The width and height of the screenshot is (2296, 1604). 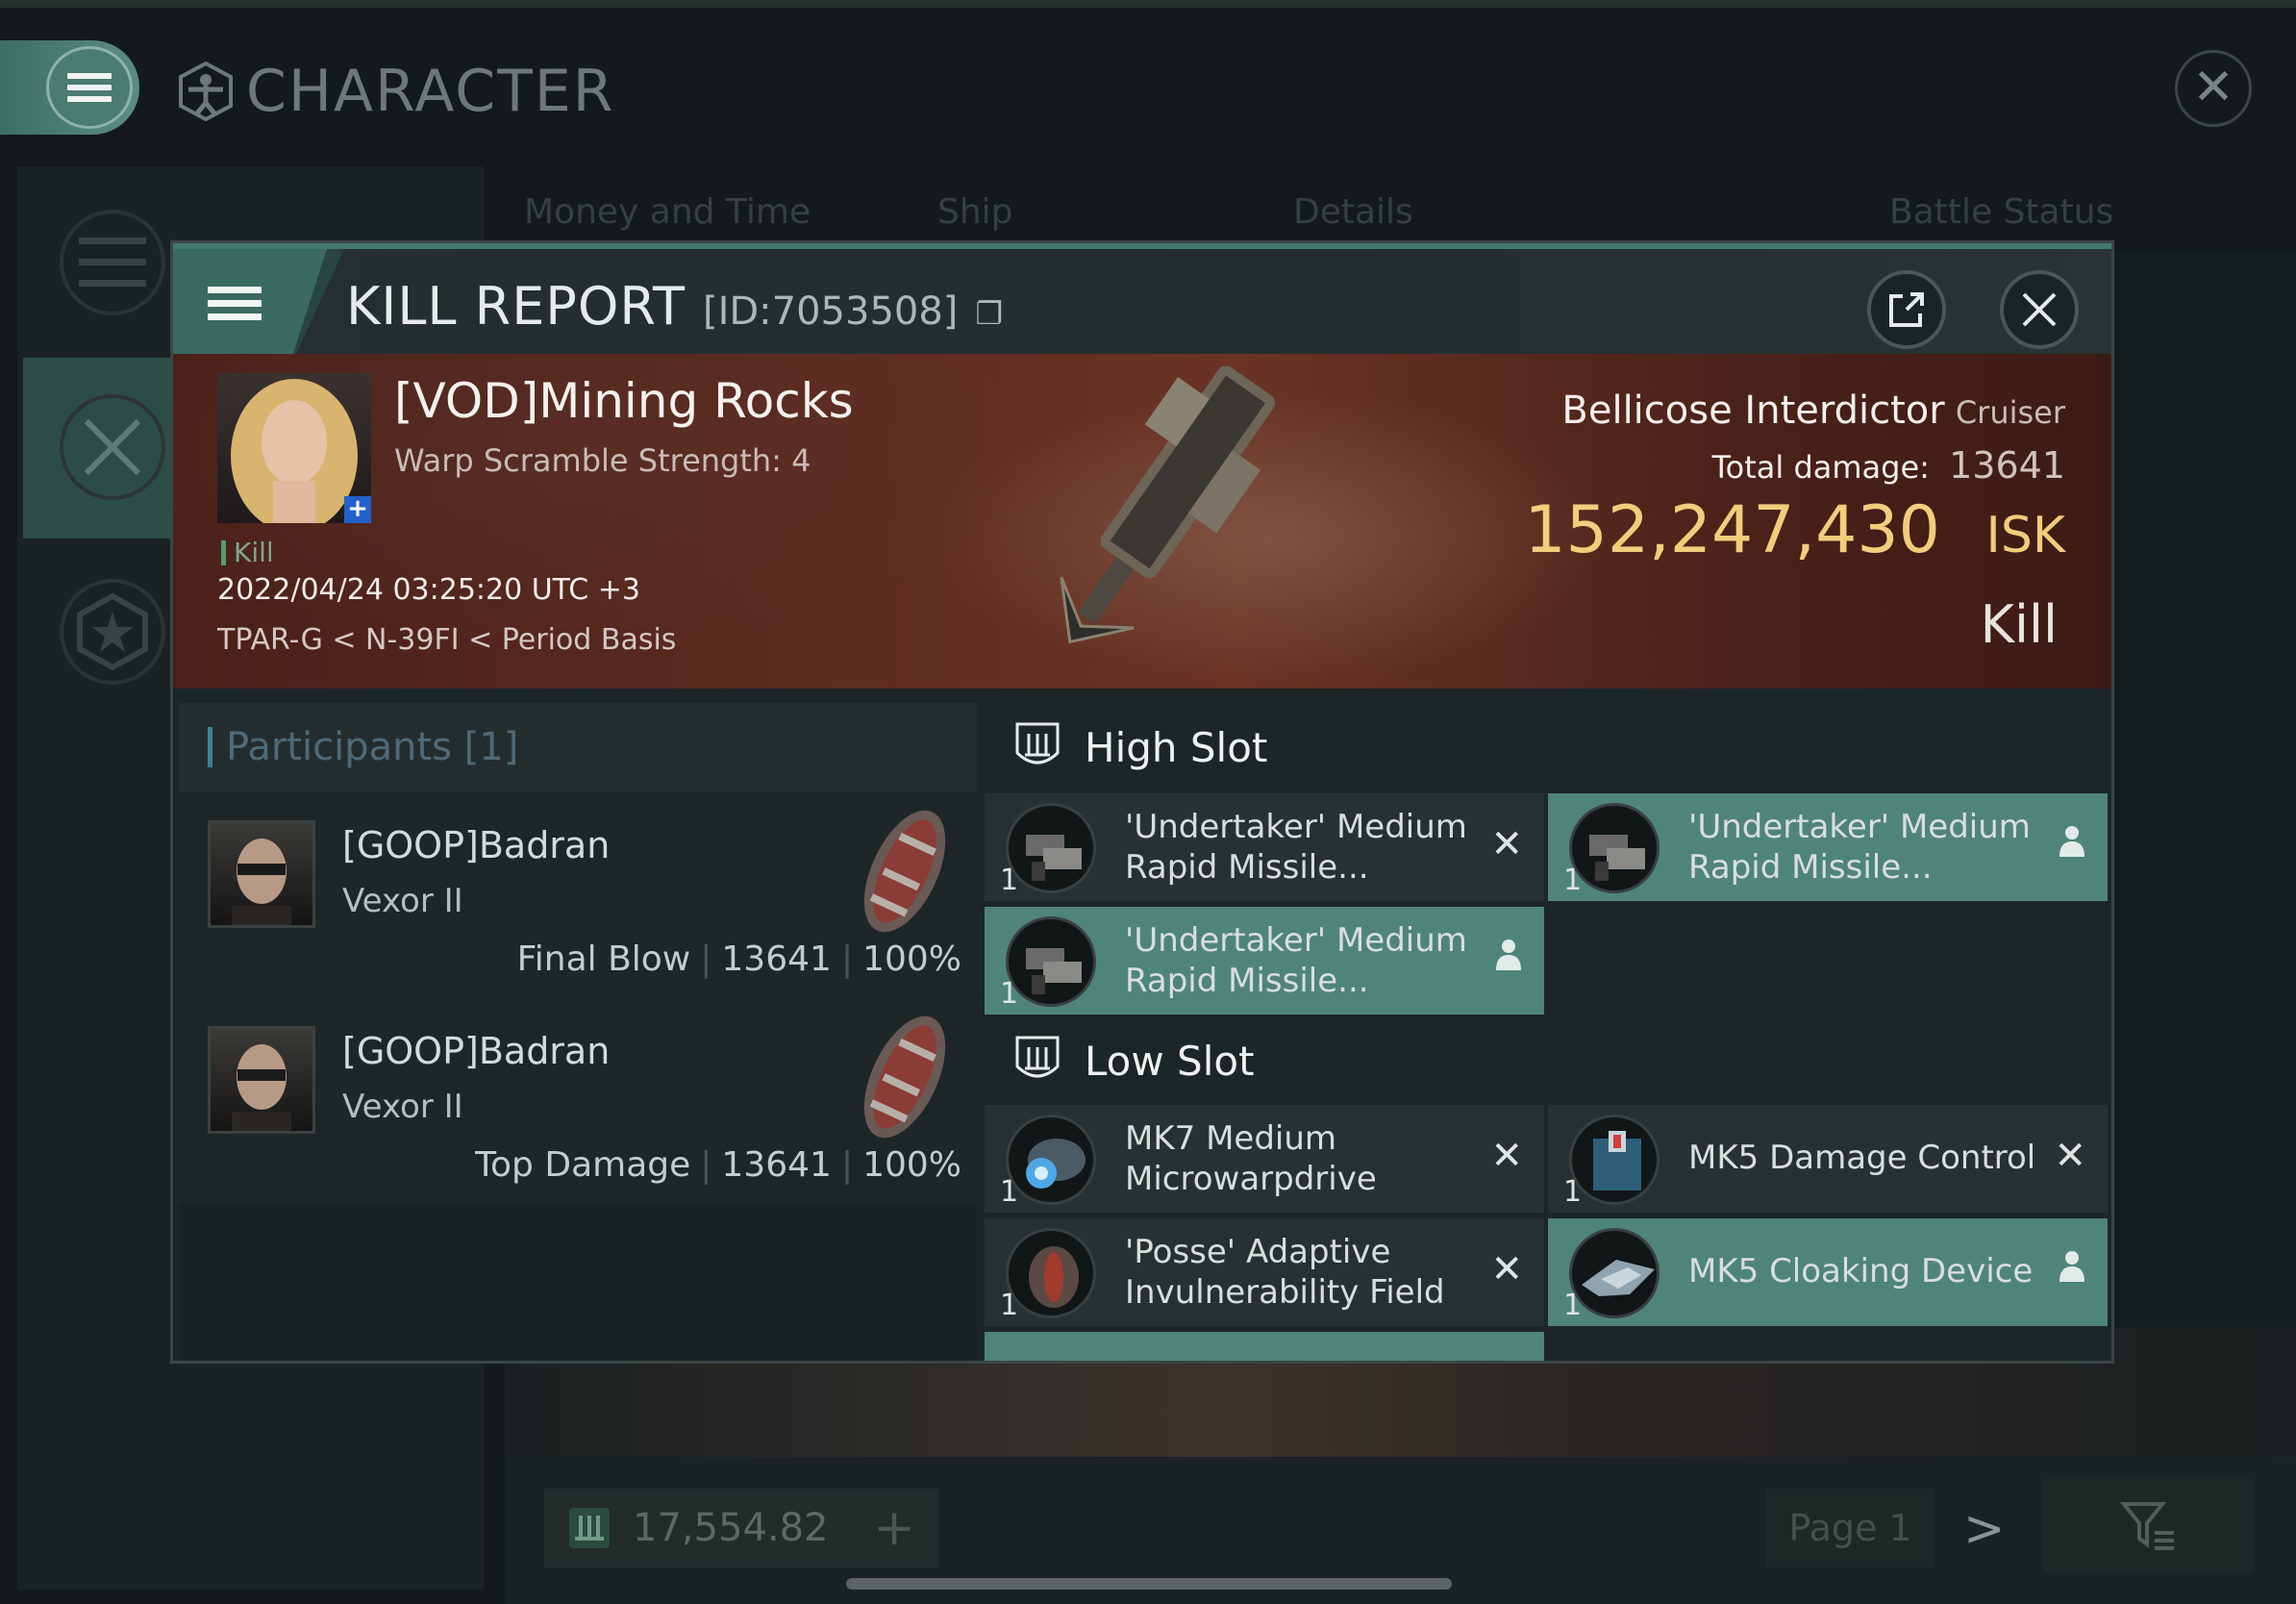 I want to click on cloaking-device-icon, so click(x=1614, y=1273).